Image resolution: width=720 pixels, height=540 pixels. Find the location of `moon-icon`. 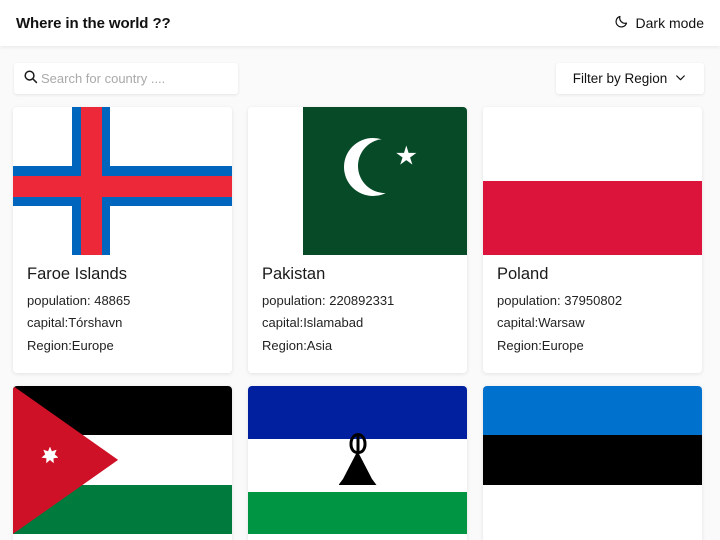

moon-icon is located at coordinates (621, 23).